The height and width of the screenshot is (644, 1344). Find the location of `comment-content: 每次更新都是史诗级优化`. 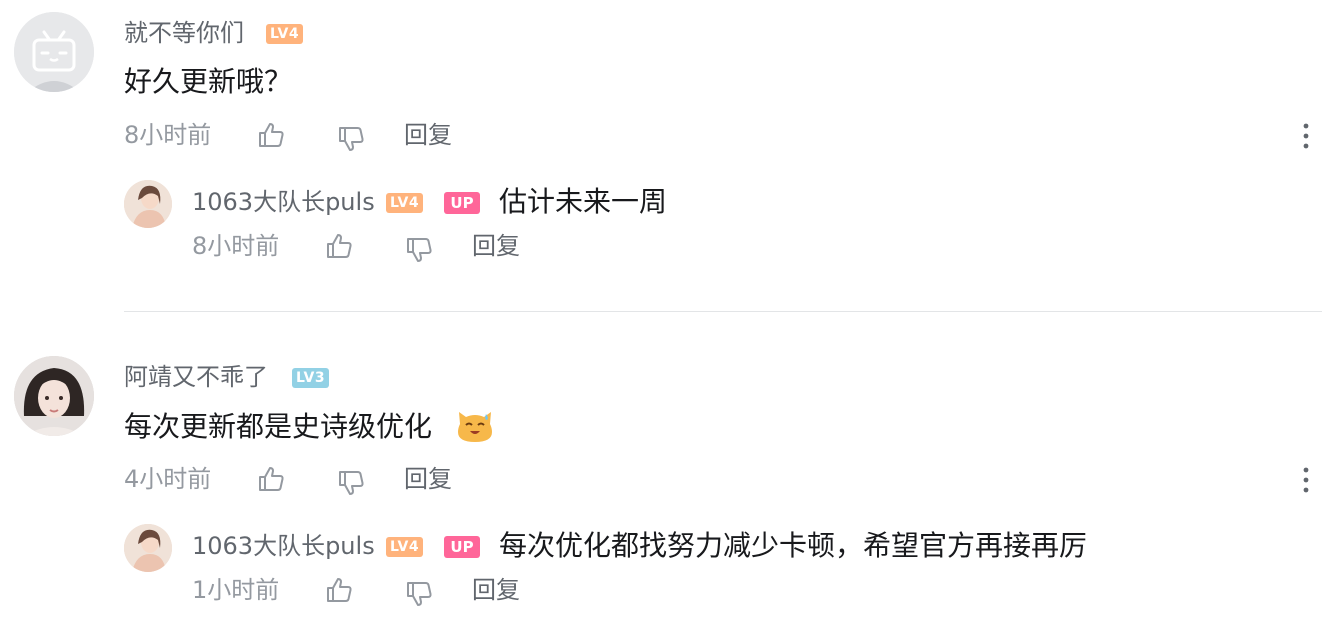

comment-content: 每次更新都是史诗级优化 is located at coordinates (278, 426).